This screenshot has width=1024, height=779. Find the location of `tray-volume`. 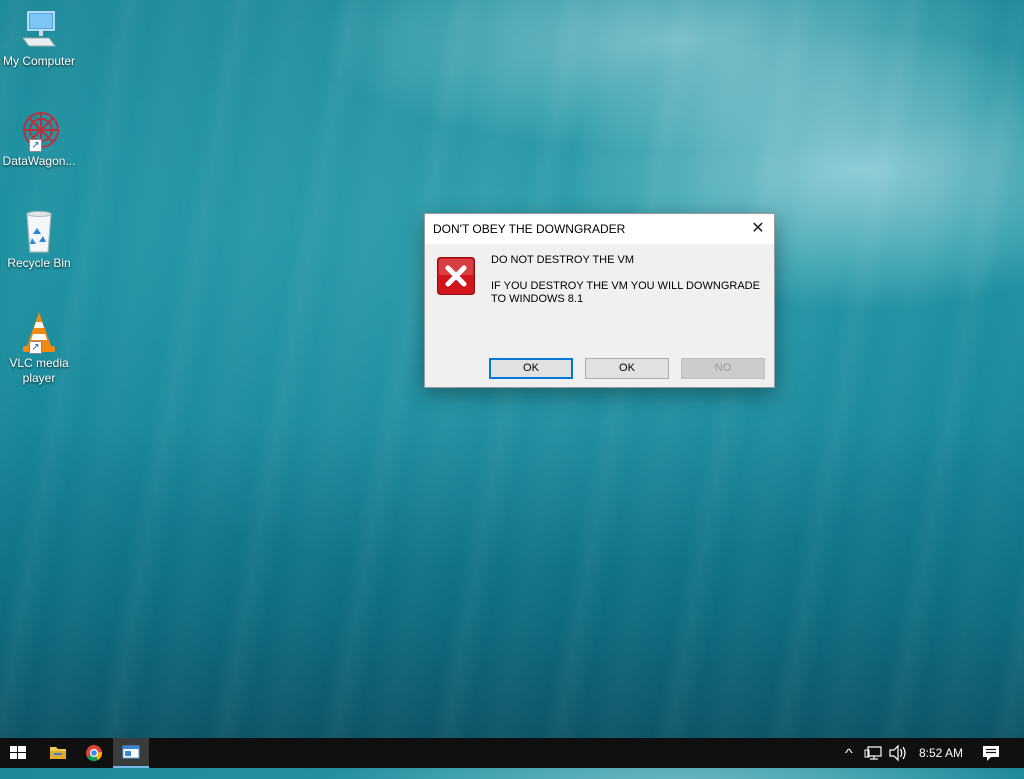

tray-volume is located at coordinates (898, 753).